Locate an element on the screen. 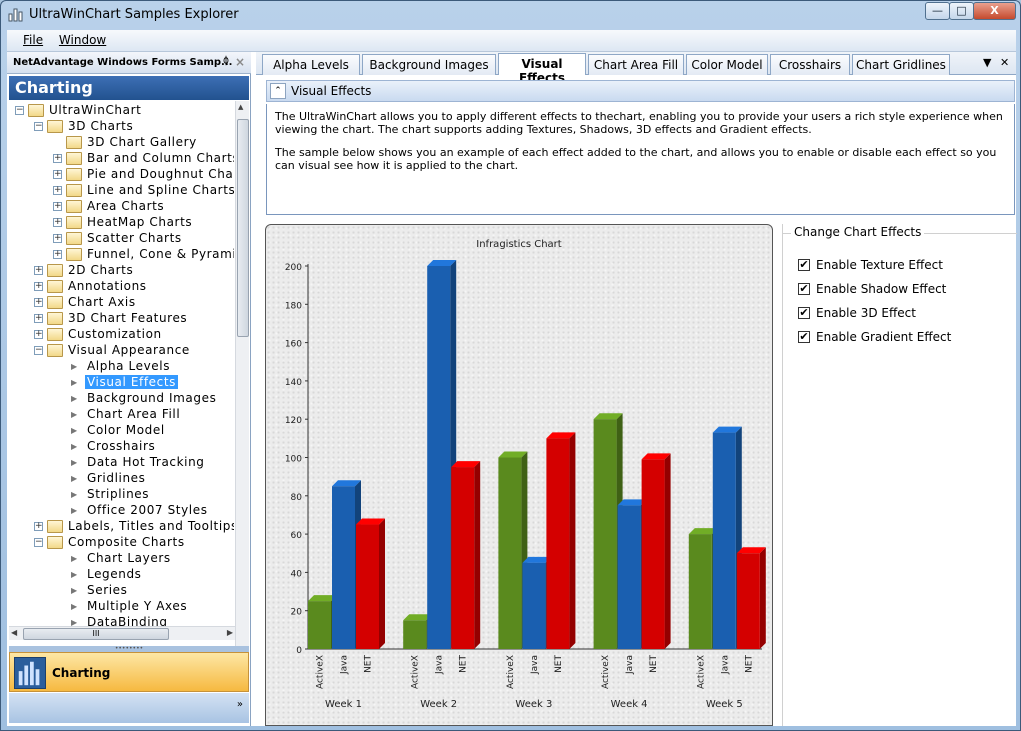  tree-item-label: Area Charts is located at coordinates (126, 206).